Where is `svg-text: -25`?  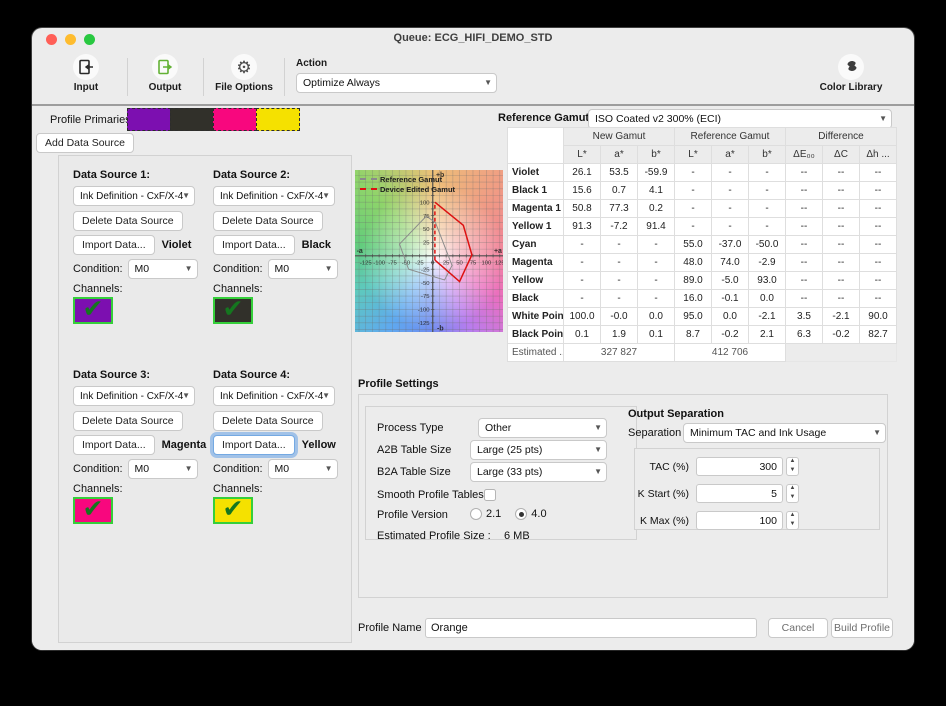 svg-text: -25 is located at coordinates (425, 270).